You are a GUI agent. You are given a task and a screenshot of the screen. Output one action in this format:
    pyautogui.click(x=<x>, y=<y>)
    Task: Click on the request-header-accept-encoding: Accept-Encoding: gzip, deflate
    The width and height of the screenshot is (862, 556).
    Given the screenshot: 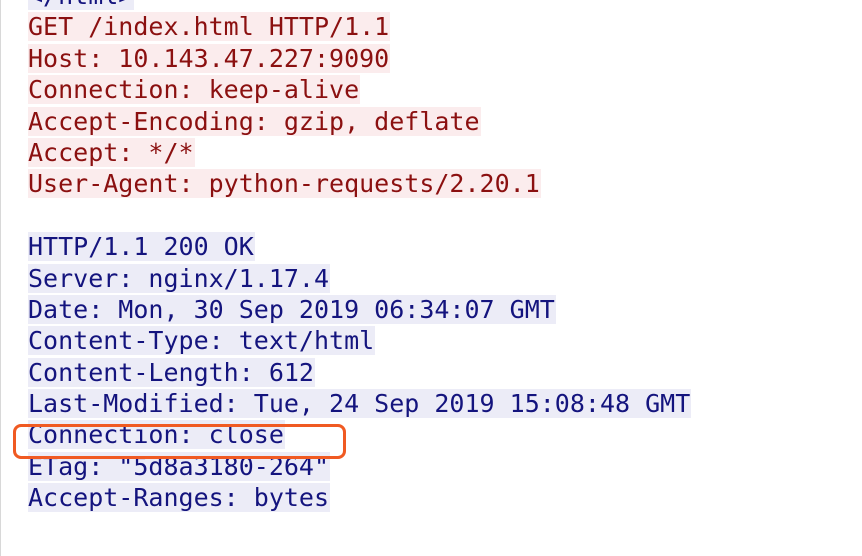 What is the action you would take?
    pyautogui.click(x=254, y=121)
    